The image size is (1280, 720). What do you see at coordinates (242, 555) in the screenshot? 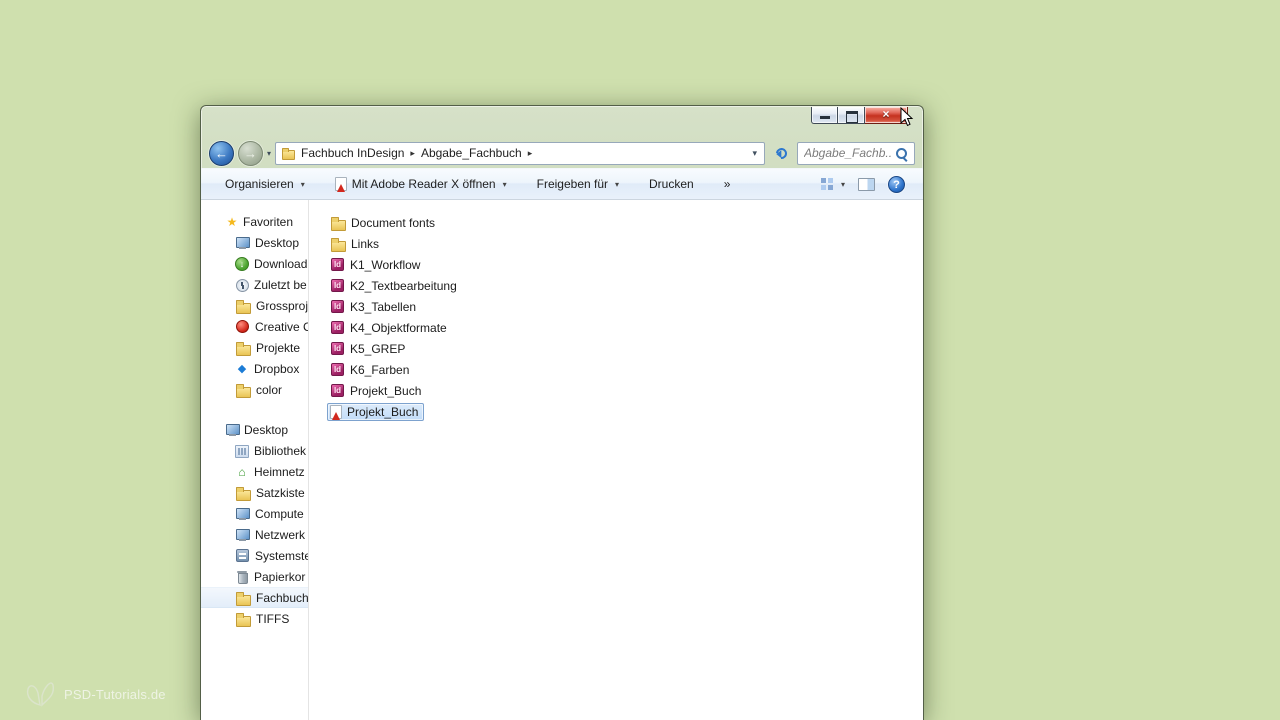
I see `control-panel-icon` at bounding box center [242, 555].